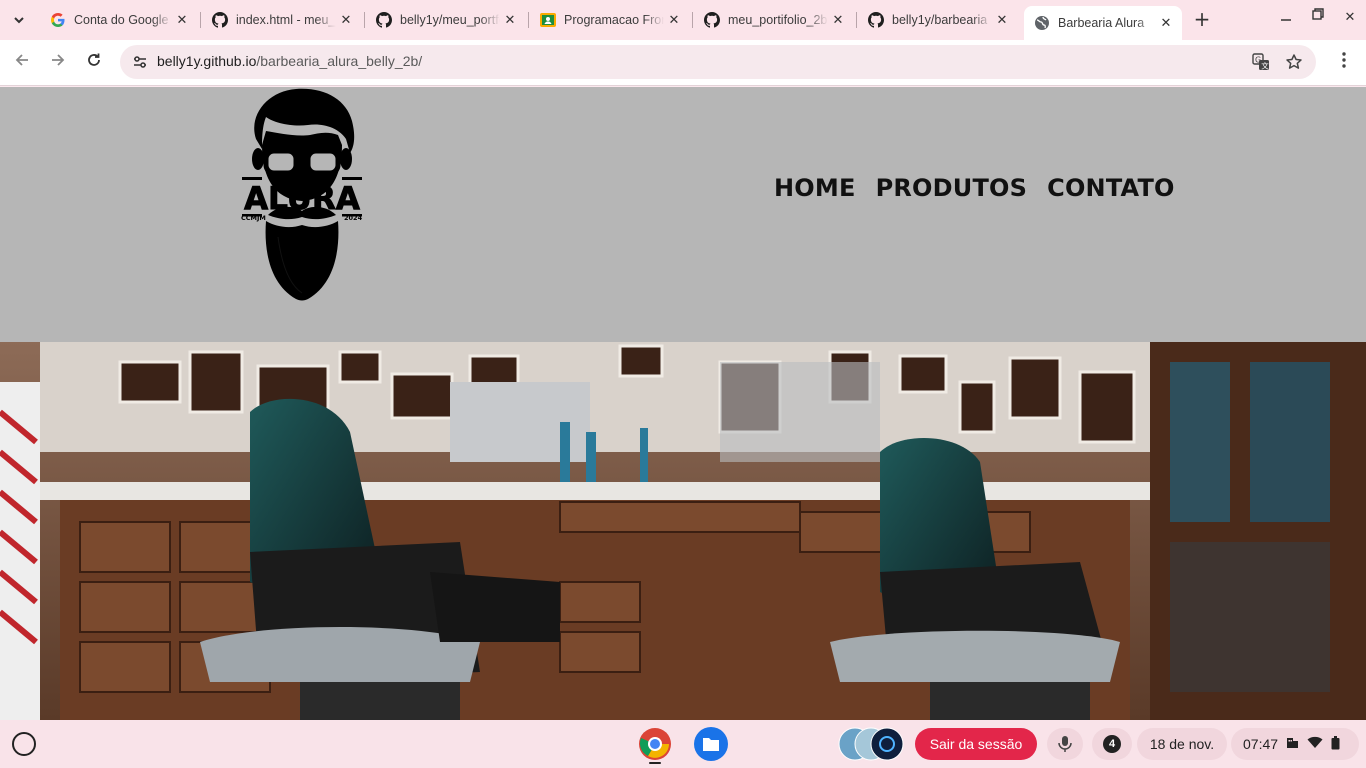  What do you see at coordinates (1315, 744) in the screenshot?
I see `wifi-icon` at bounding box center [1315, 744].